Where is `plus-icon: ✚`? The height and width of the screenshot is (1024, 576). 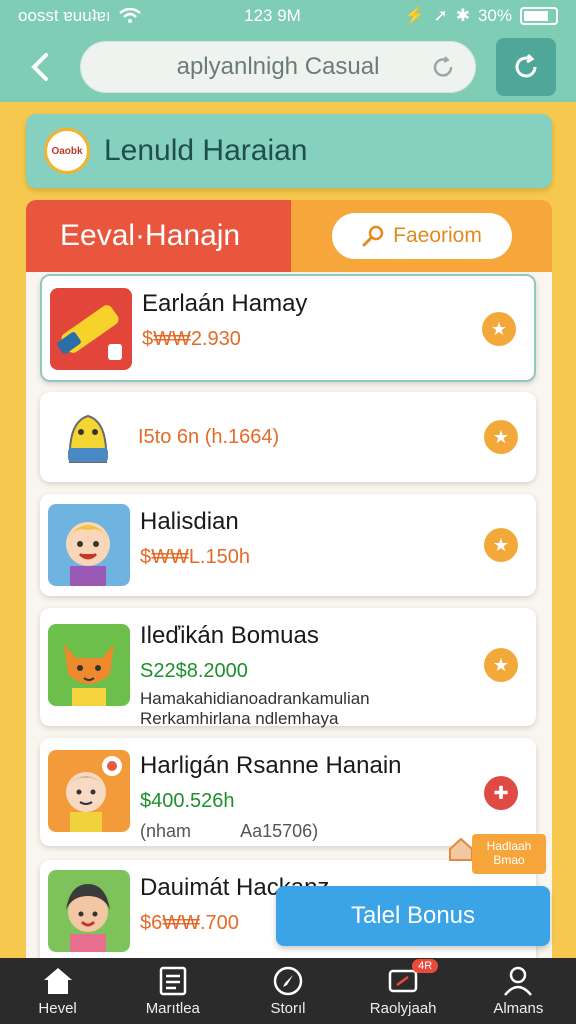
plus-icon: ✚ is located at coordinates (501, 792).